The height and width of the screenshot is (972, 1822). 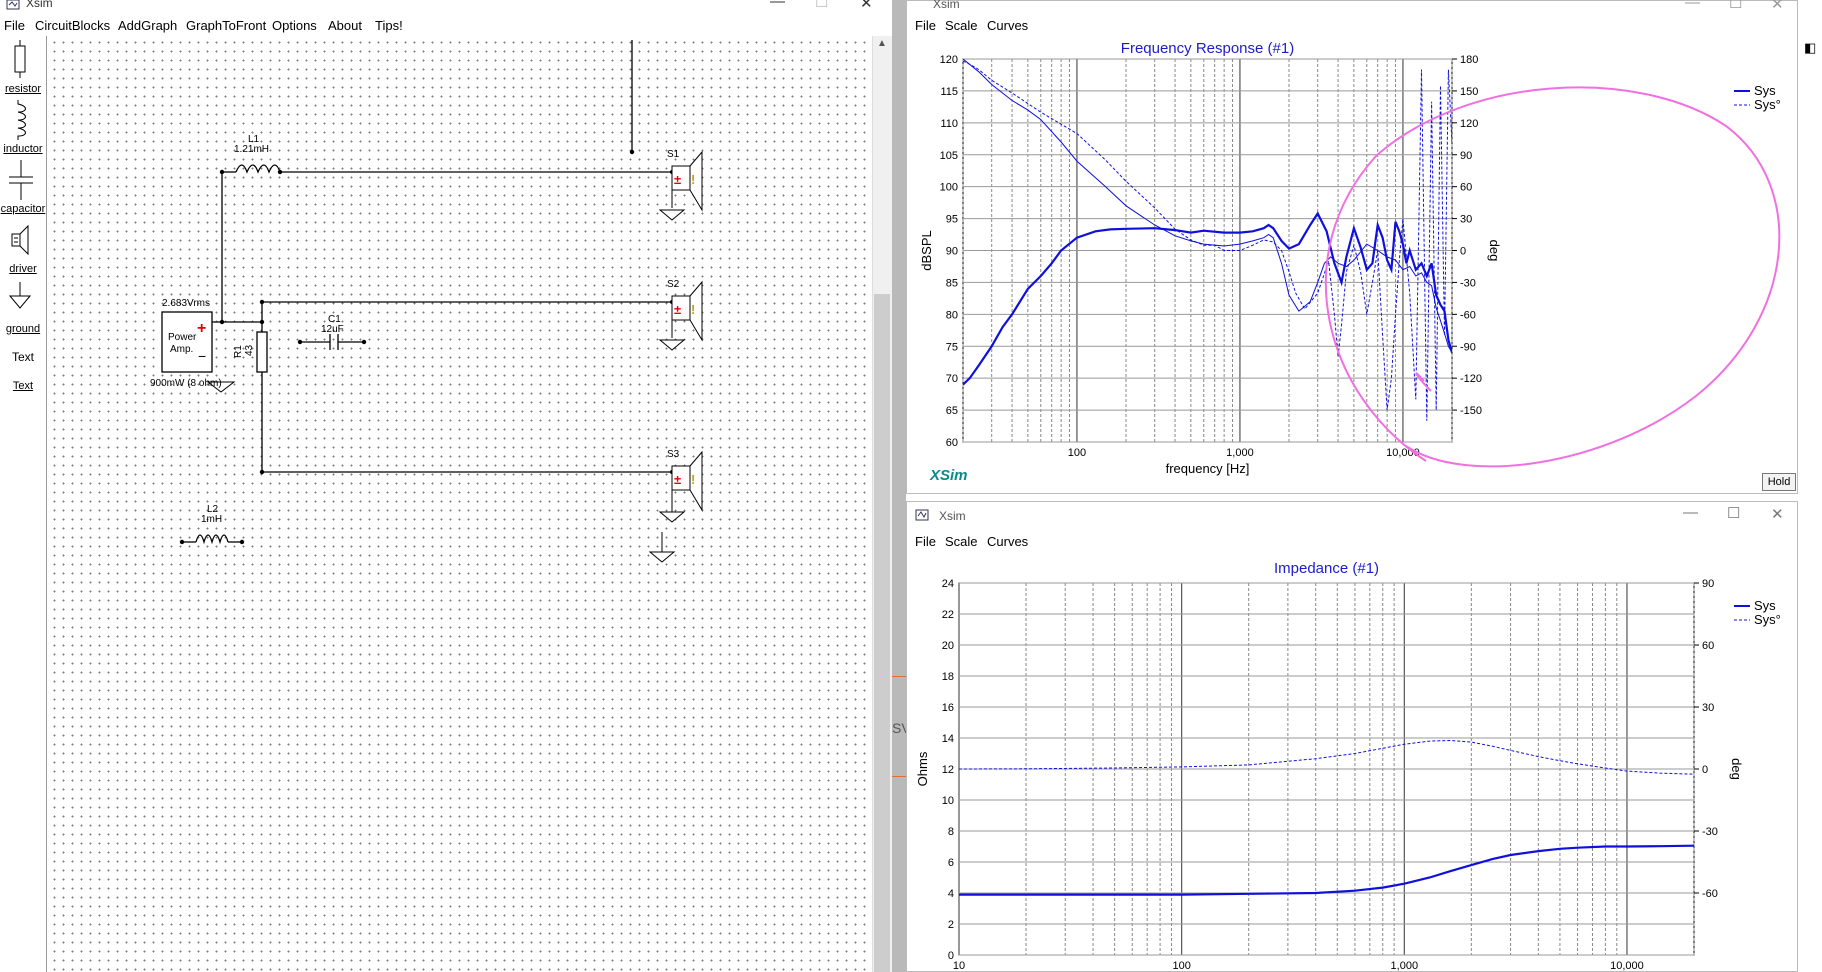 I want to click on speaker-s3: ± !, so click(x=675, y=506).